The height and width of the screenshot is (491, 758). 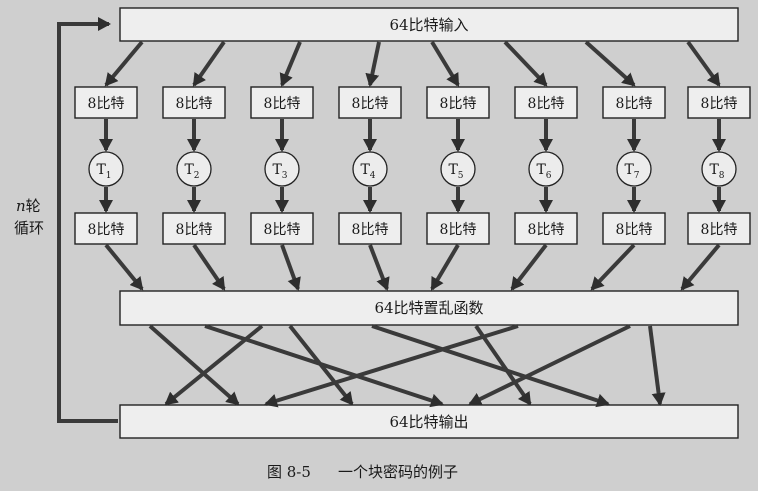 I want to click on loop-label-round: n轮, so click(x=28, y=206).